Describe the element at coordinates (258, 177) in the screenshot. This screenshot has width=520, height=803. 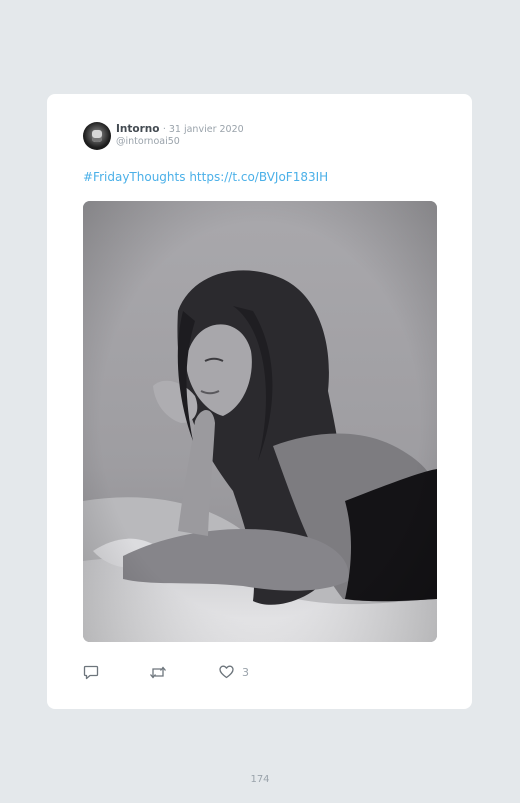
I see `url-link: https://t.co/BVJoF183IH` at that location.